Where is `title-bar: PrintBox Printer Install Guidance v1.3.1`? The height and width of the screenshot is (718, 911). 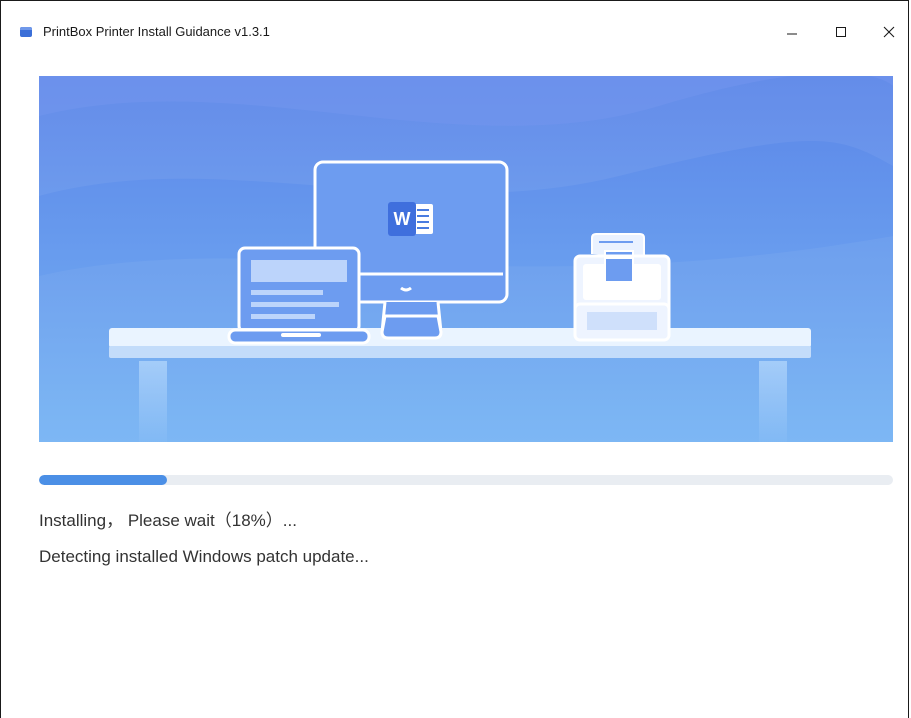 title-bar: PrintBox Printer Install Guidance v1.3.1 is located at coordinates (454, 23).